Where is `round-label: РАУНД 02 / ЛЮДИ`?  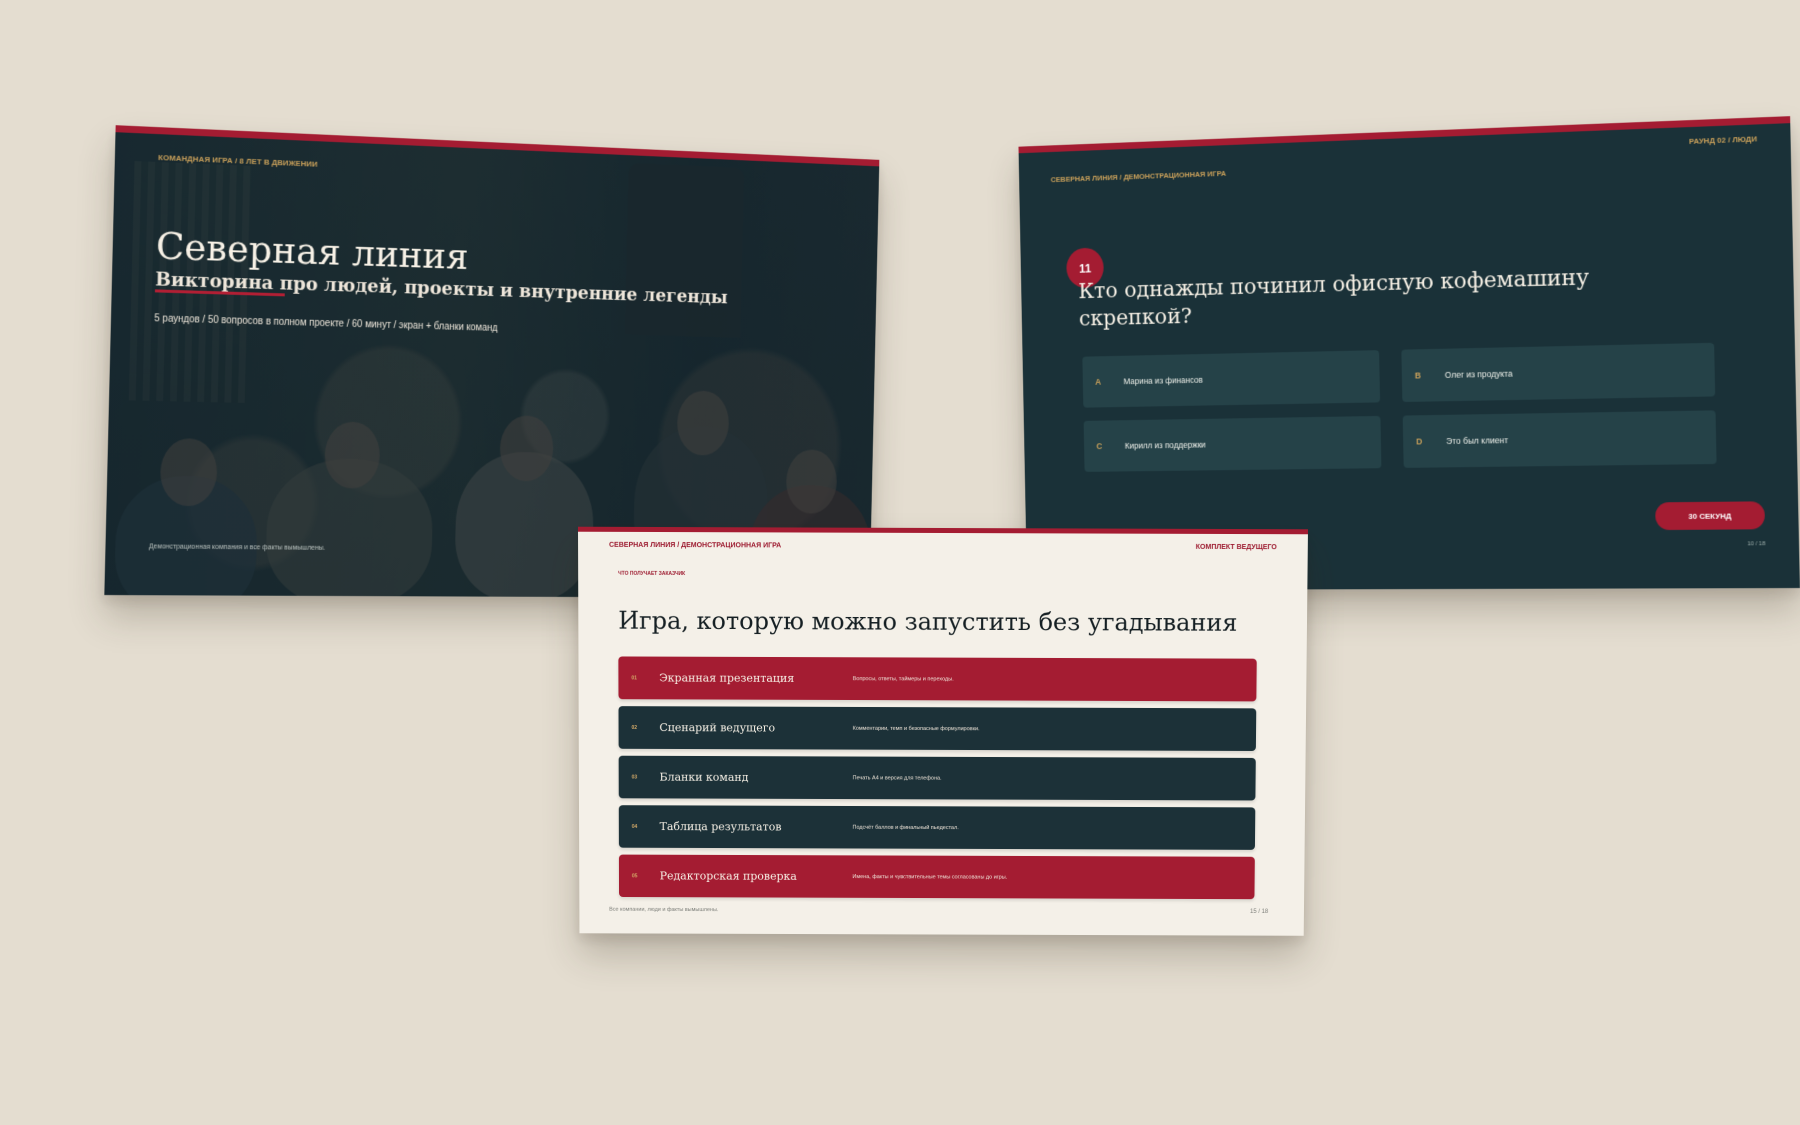
round-label: РАУНД 02 / ЛЮДИ is located at coordinates (1723, 140).